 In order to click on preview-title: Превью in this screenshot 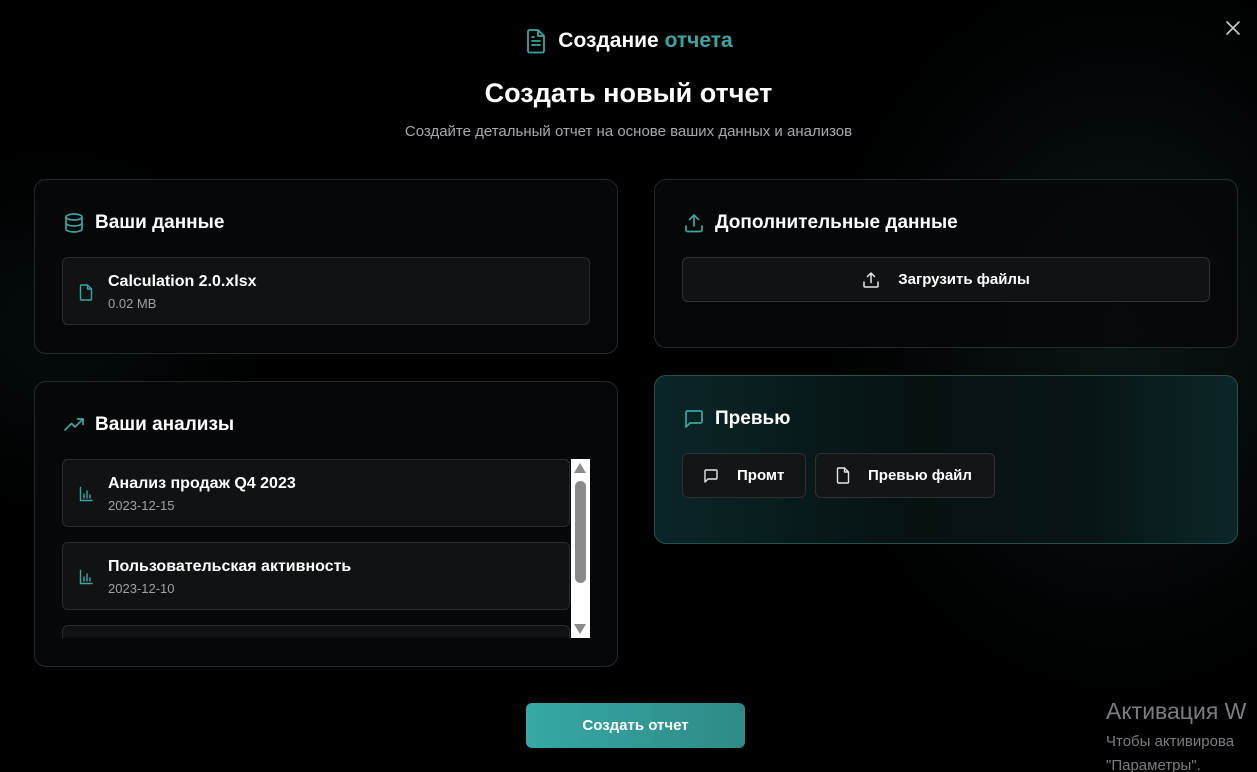, I will do `click(753, 418)`.